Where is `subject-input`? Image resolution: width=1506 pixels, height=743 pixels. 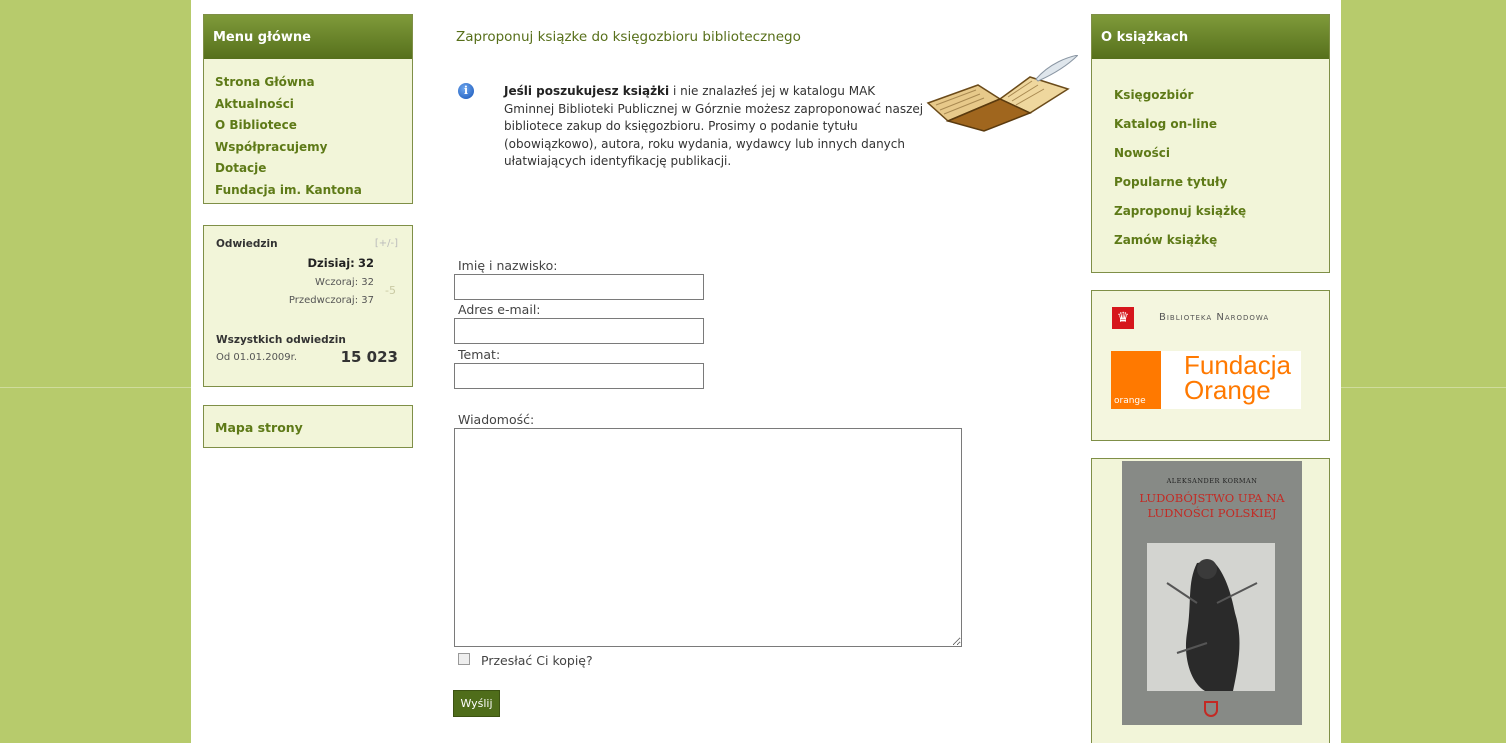
subject-input is located at coordinates (579, 376).